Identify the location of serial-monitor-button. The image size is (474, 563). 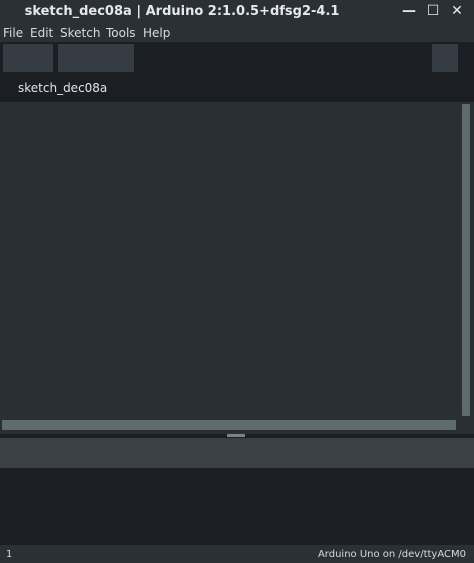
(445, 58).